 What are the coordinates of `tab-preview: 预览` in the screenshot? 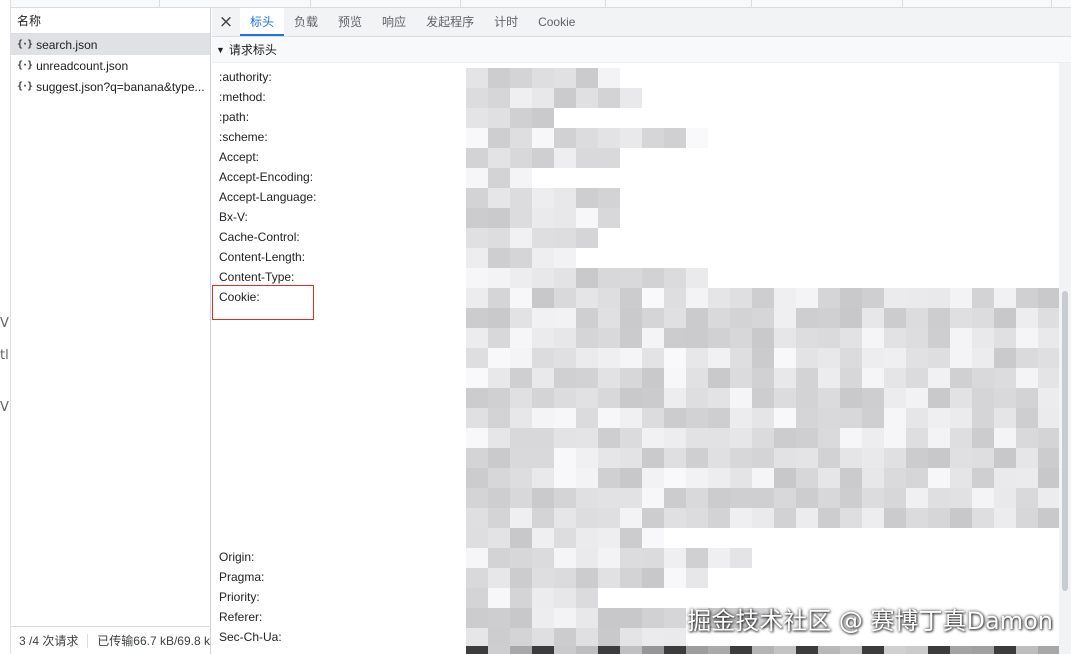 It's located at (350, 22).